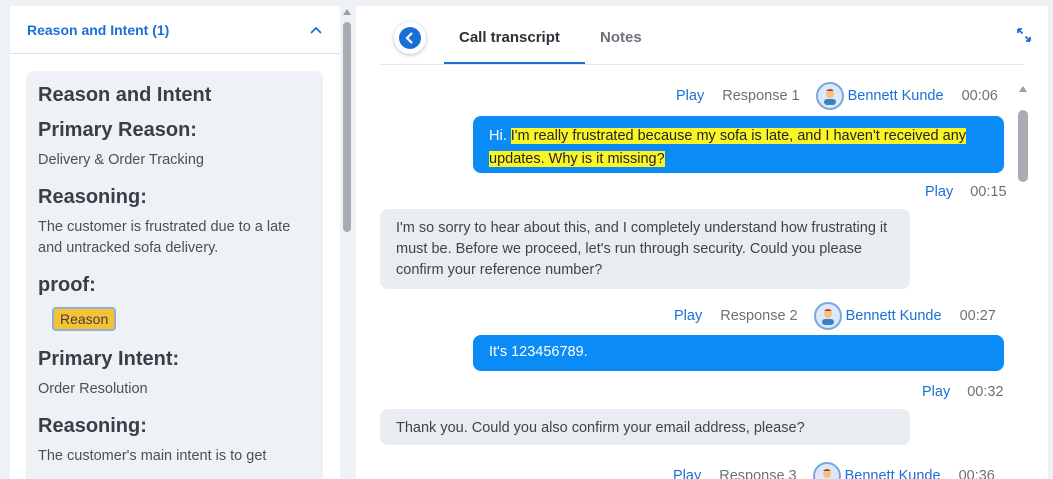  What do you see at coordinates (121, 160) in the screenshot?
I see `primary-reason-value: Delivery & Order Tracking` at bounding box center [121, 160].